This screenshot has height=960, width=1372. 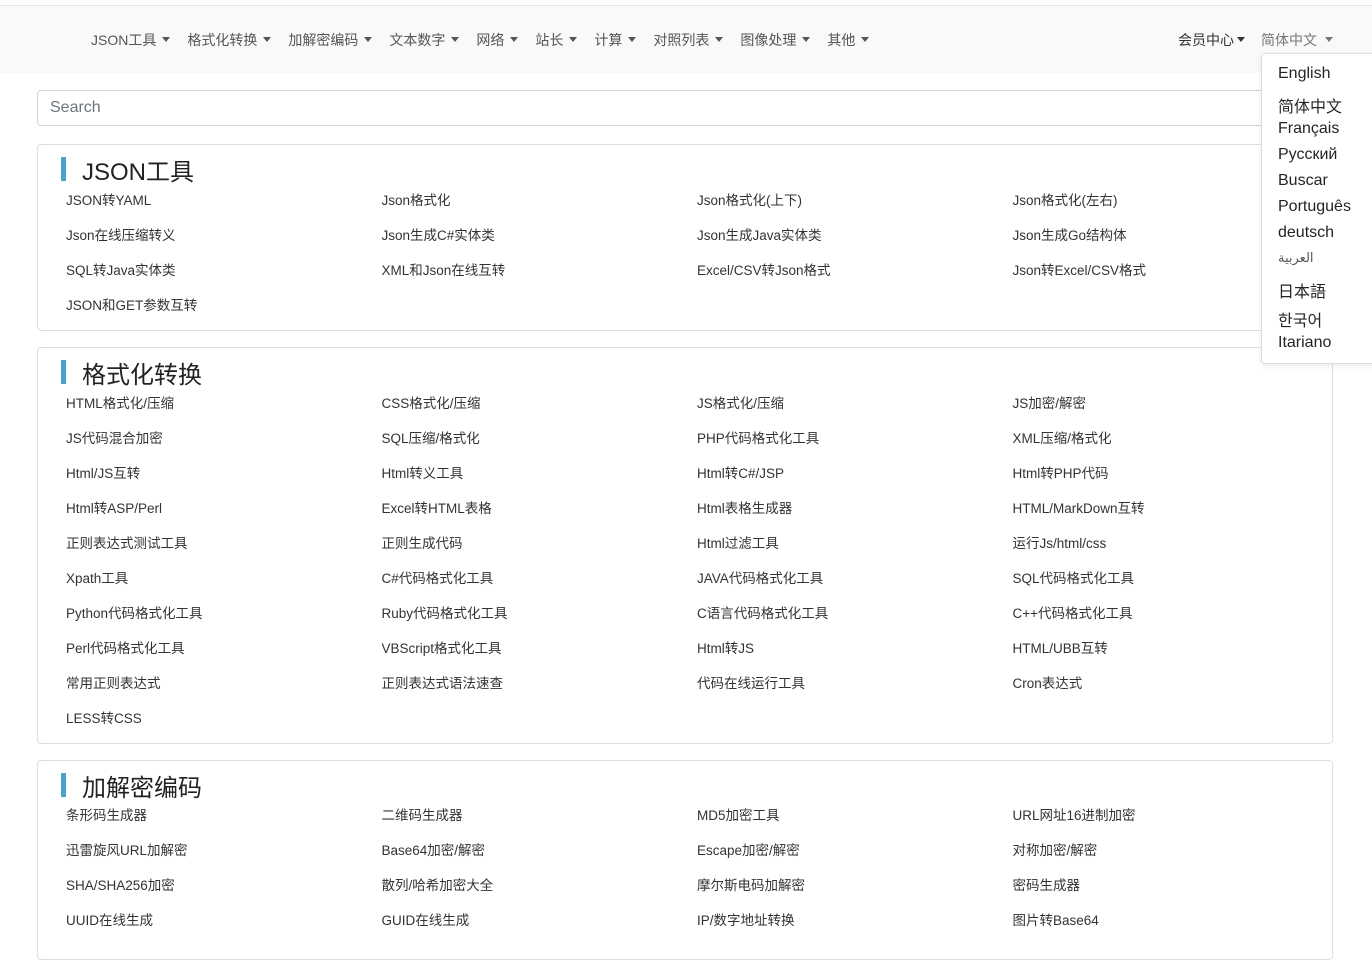 What do you see at coordinates (855, 473) in the screenshot?
I see `tool-link: Html转C#/JSP` at bounding box center [855, 473].